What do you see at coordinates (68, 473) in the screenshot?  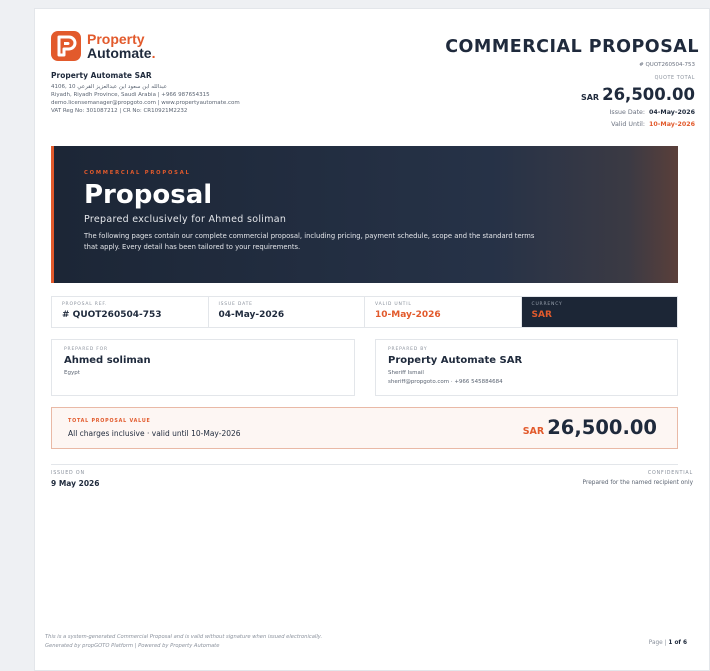 I see `issued-on-label: ISSUED ON` at bounding box center [68, 473].